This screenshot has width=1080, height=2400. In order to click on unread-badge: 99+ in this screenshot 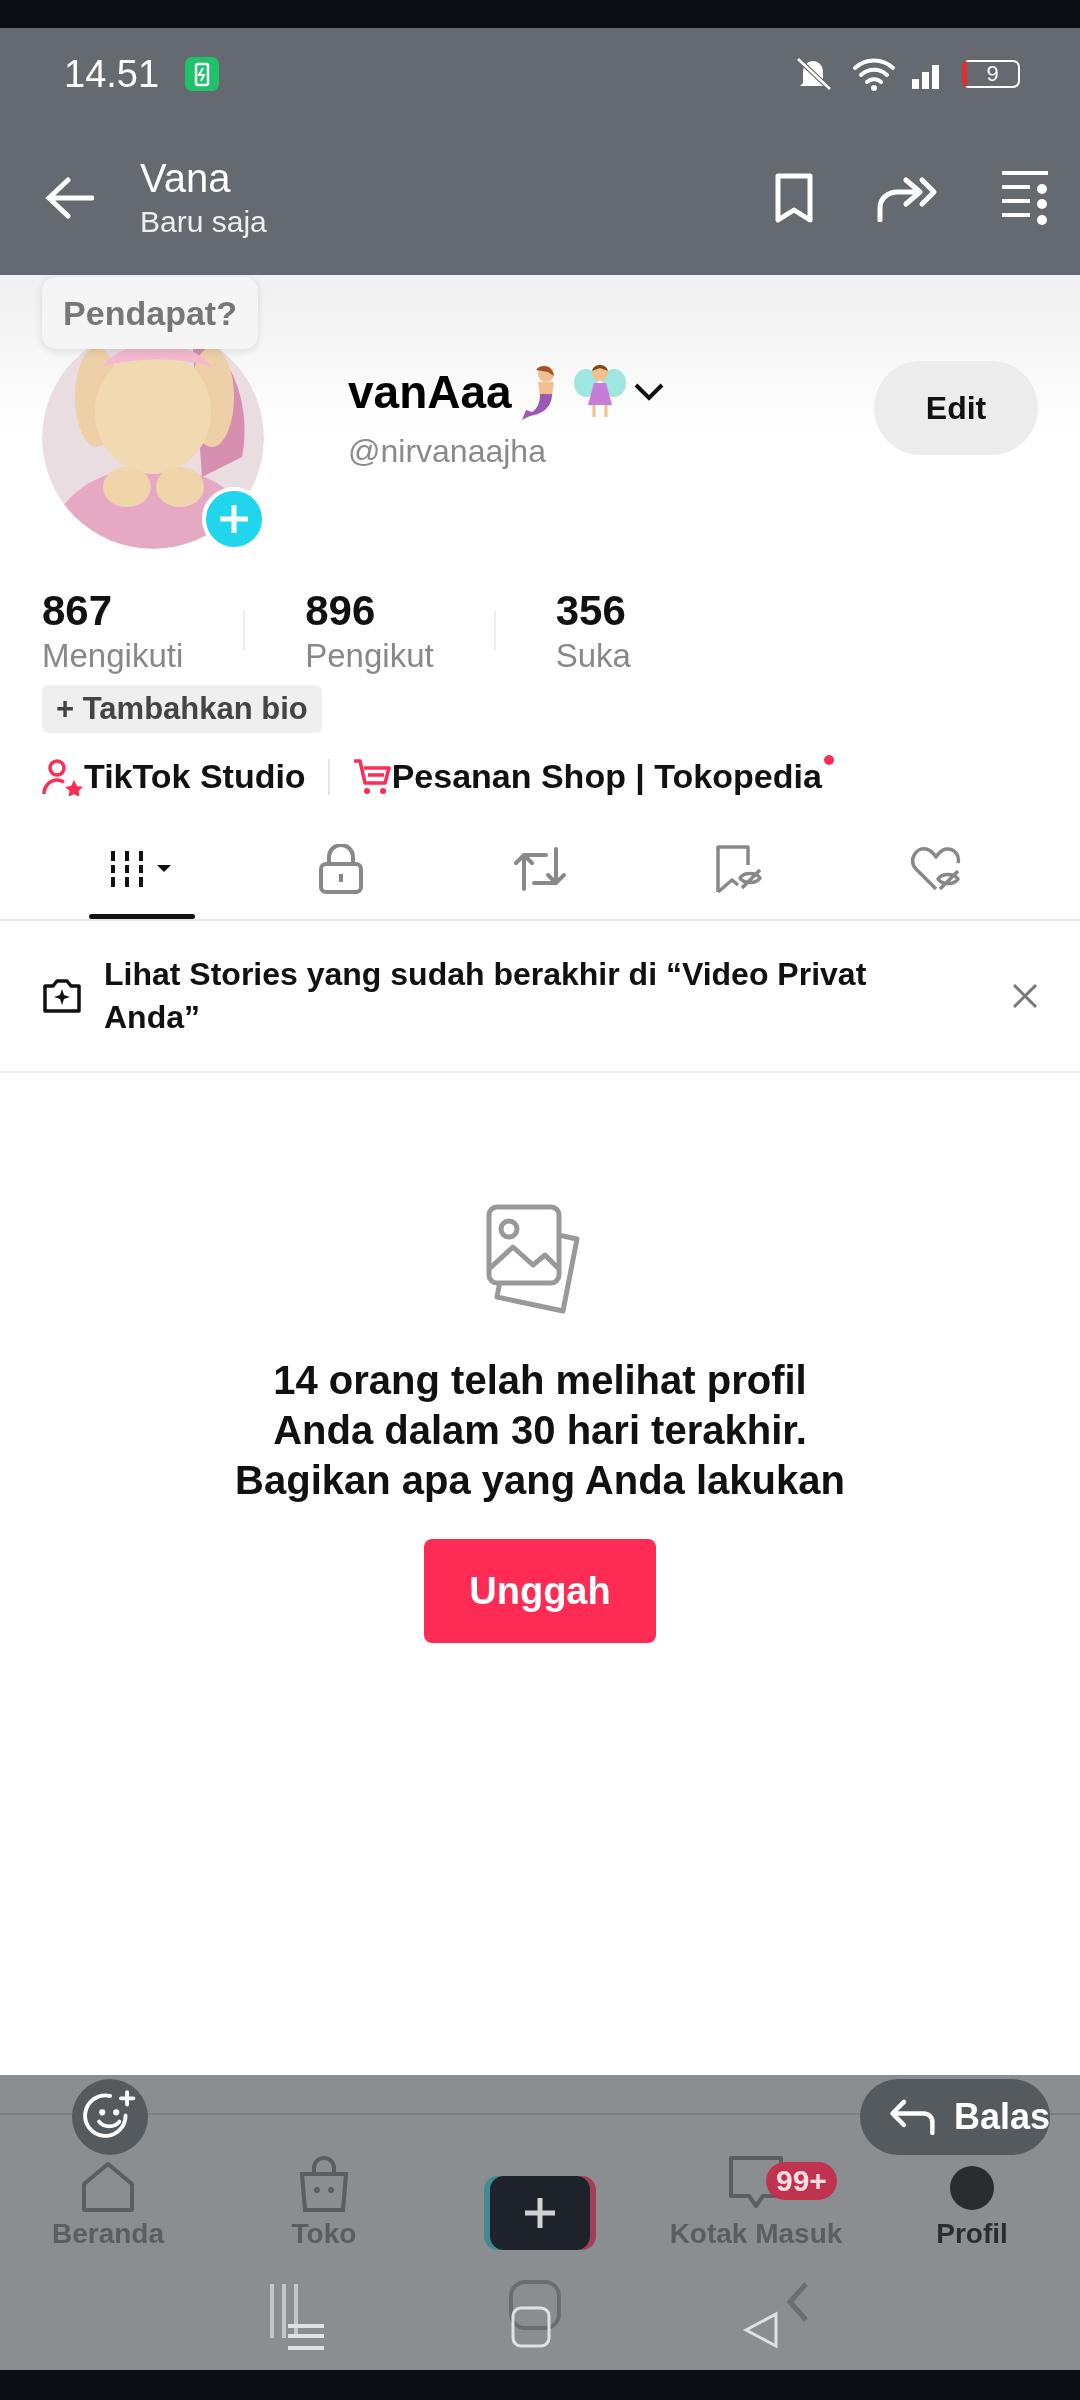, I will do `click(801, 2181)`.